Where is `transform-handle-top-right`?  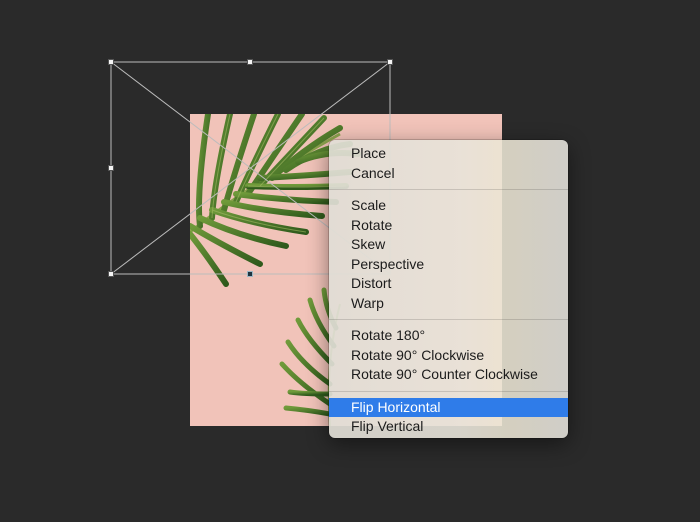
transform-handle-top-right is located at coordinates (390, 62).